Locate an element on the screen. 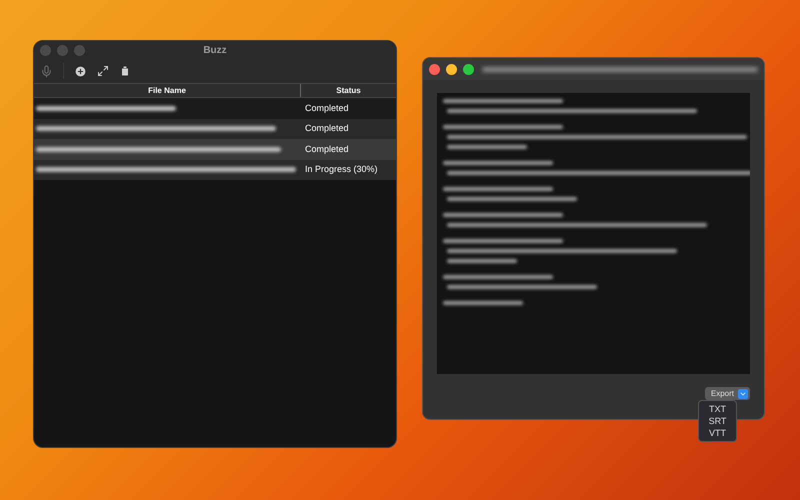 Image resolution: width=800 pixels, height=500 pixels. window-title: Buzz is located at coordinates (215, 51).